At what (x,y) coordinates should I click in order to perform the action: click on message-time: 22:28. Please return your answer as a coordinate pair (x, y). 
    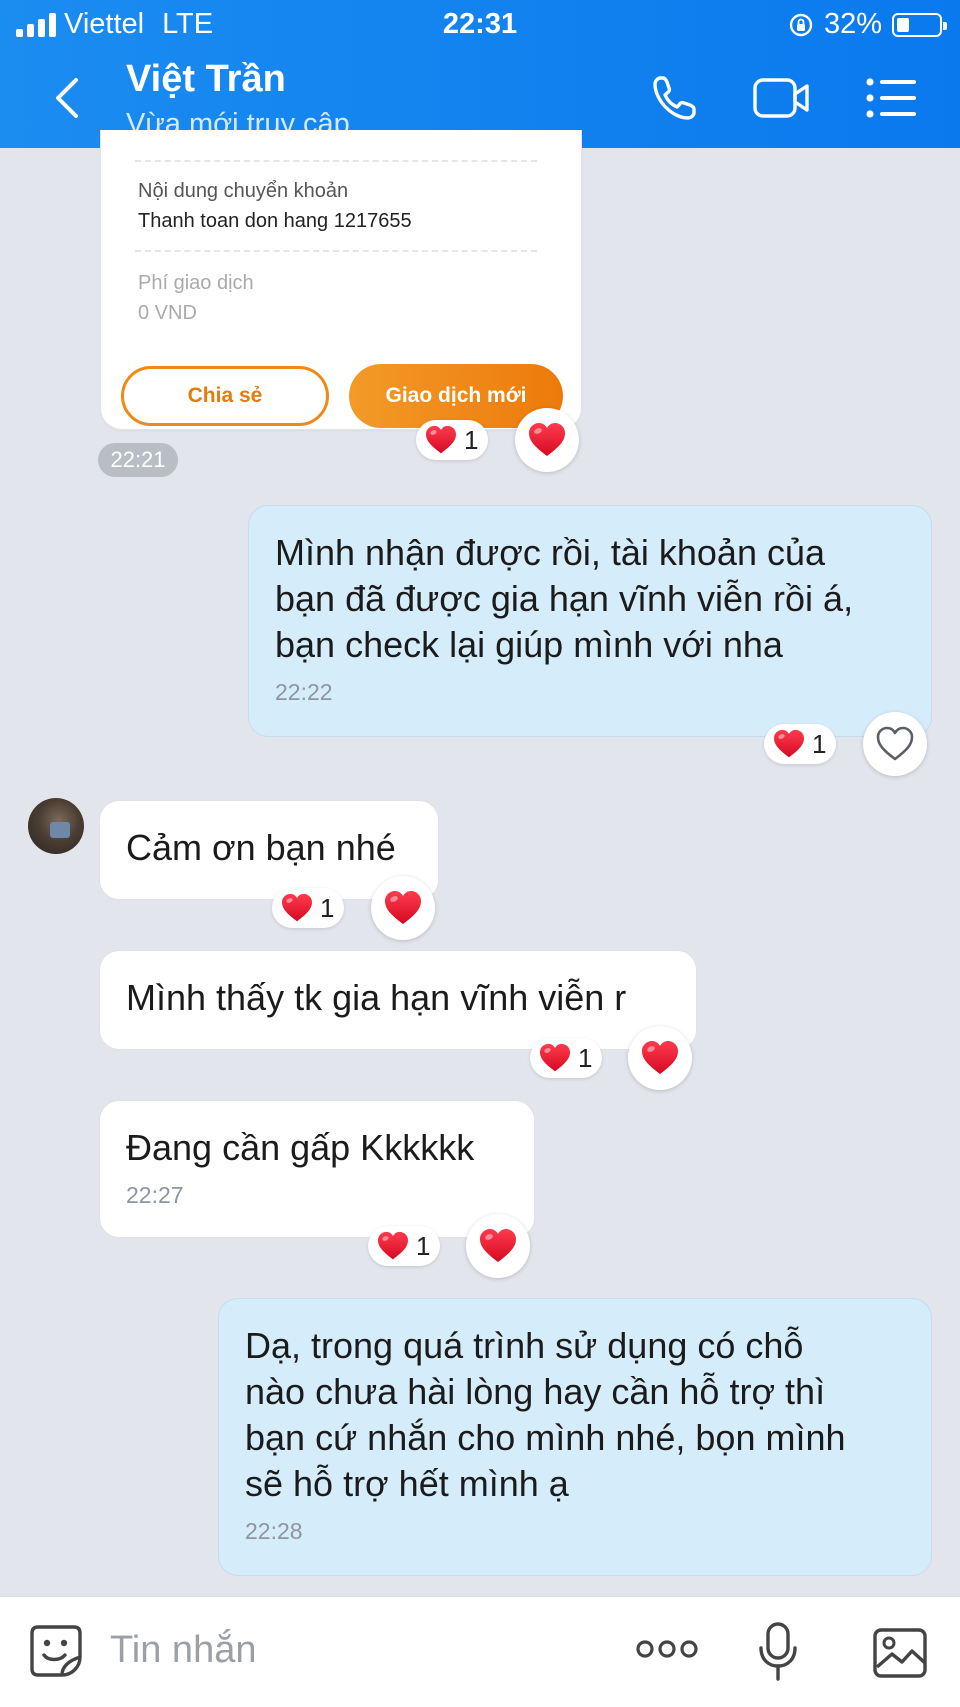
    Looking at the image, I should click on (274, 1531).